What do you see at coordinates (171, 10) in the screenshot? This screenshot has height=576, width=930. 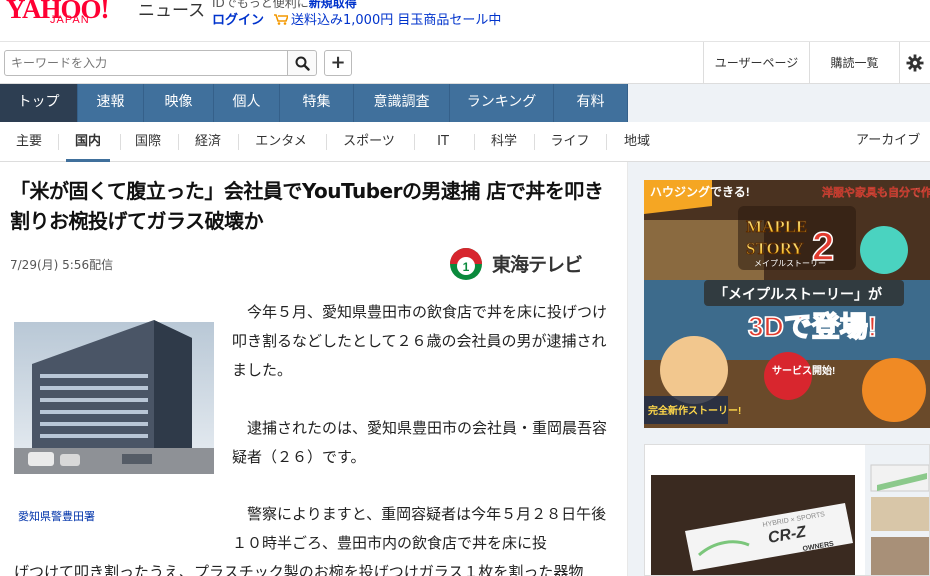 I see `service-name: ニュース` at bounding box center [171, 10].